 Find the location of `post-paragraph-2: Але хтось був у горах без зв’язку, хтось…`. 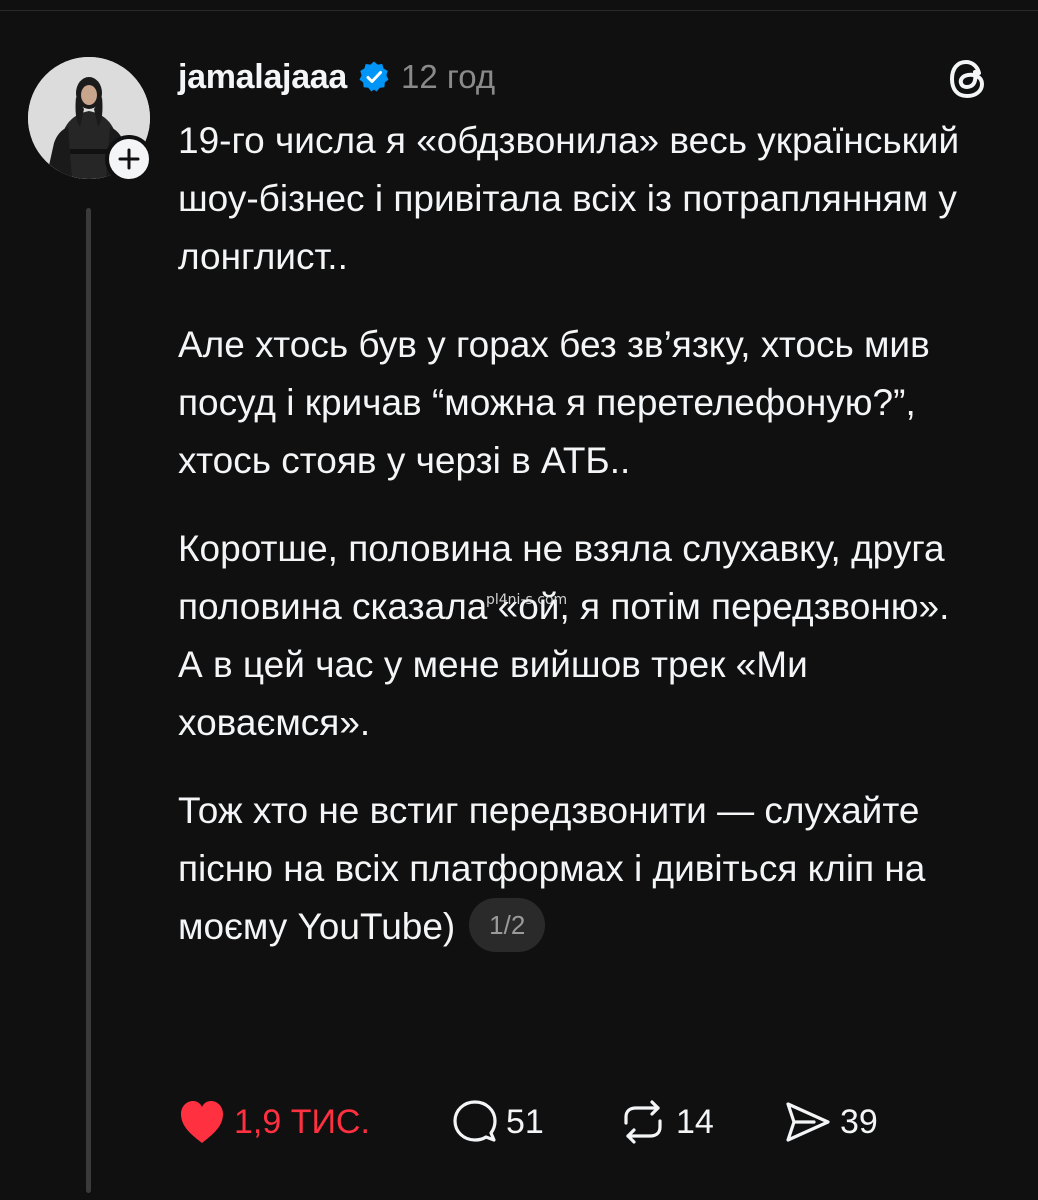

post-paragraph-2: Але хтось був у горах без зв’язку, хтось… is located at coordinates (559, 402).